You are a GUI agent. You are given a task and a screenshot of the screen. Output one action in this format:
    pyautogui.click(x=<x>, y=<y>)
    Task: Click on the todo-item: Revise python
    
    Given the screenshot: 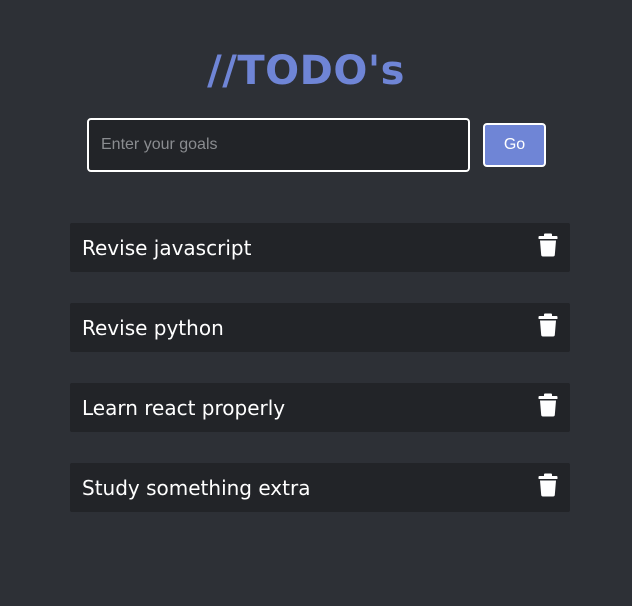 What is the action you would take?
    pyautogui.click(x=320, y=327)
    